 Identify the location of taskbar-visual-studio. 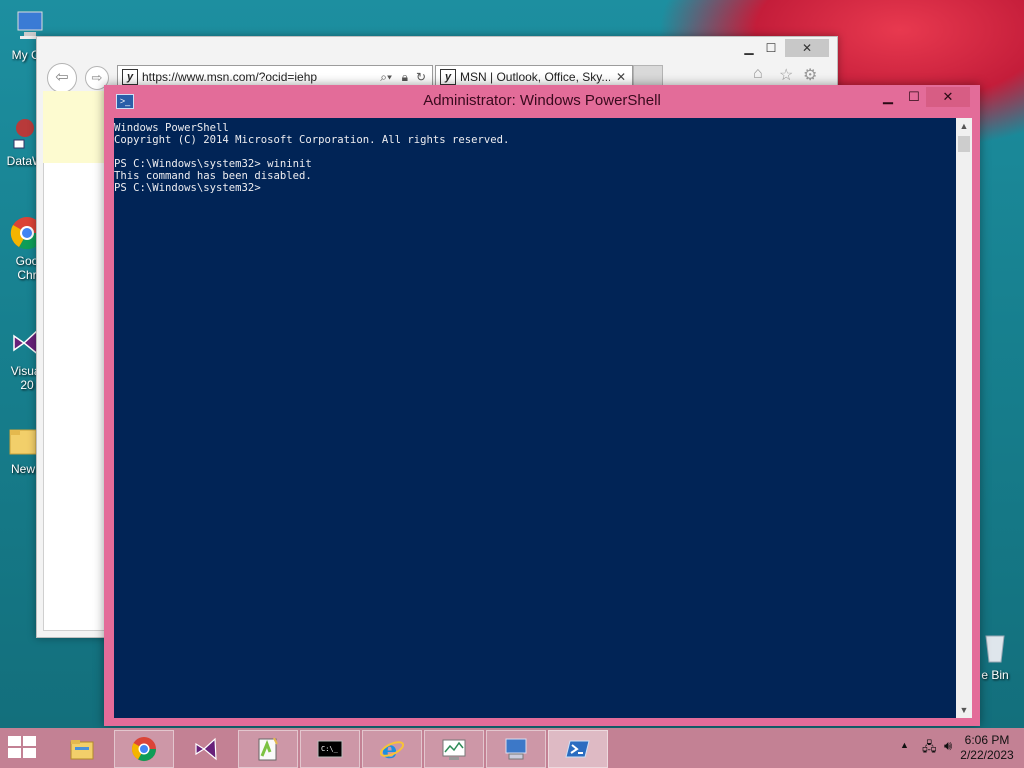
(206, 749).